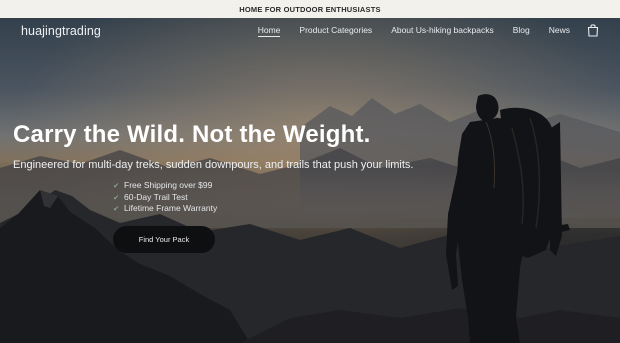 The image size is (620, 343). What do you see at coordinates (521, 31) in the screenshot?
I see `nav-item-blog: Blog` at bounding box center [521, 31].